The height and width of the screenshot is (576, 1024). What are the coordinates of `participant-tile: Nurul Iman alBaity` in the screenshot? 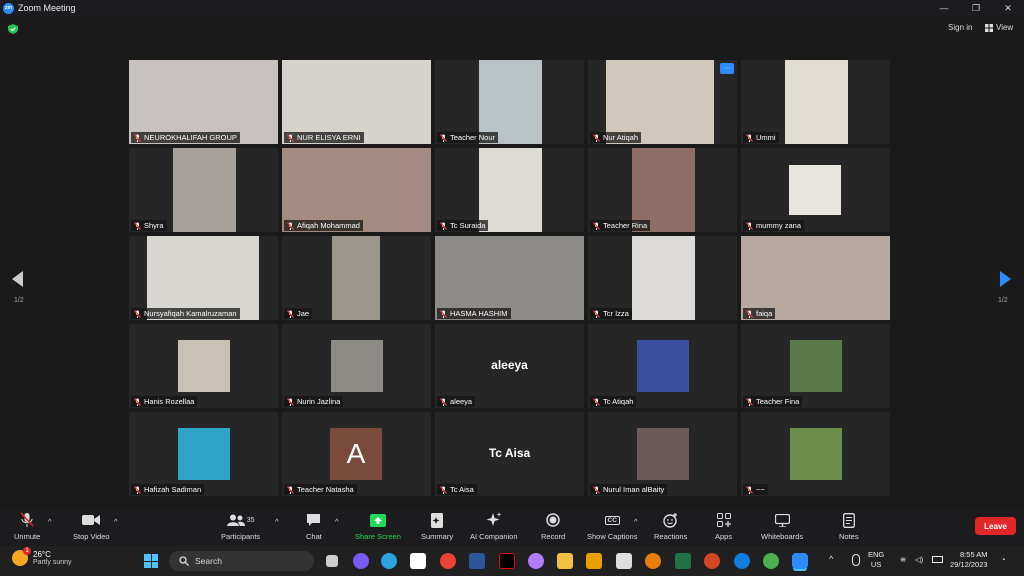 It's located at (662, 454).